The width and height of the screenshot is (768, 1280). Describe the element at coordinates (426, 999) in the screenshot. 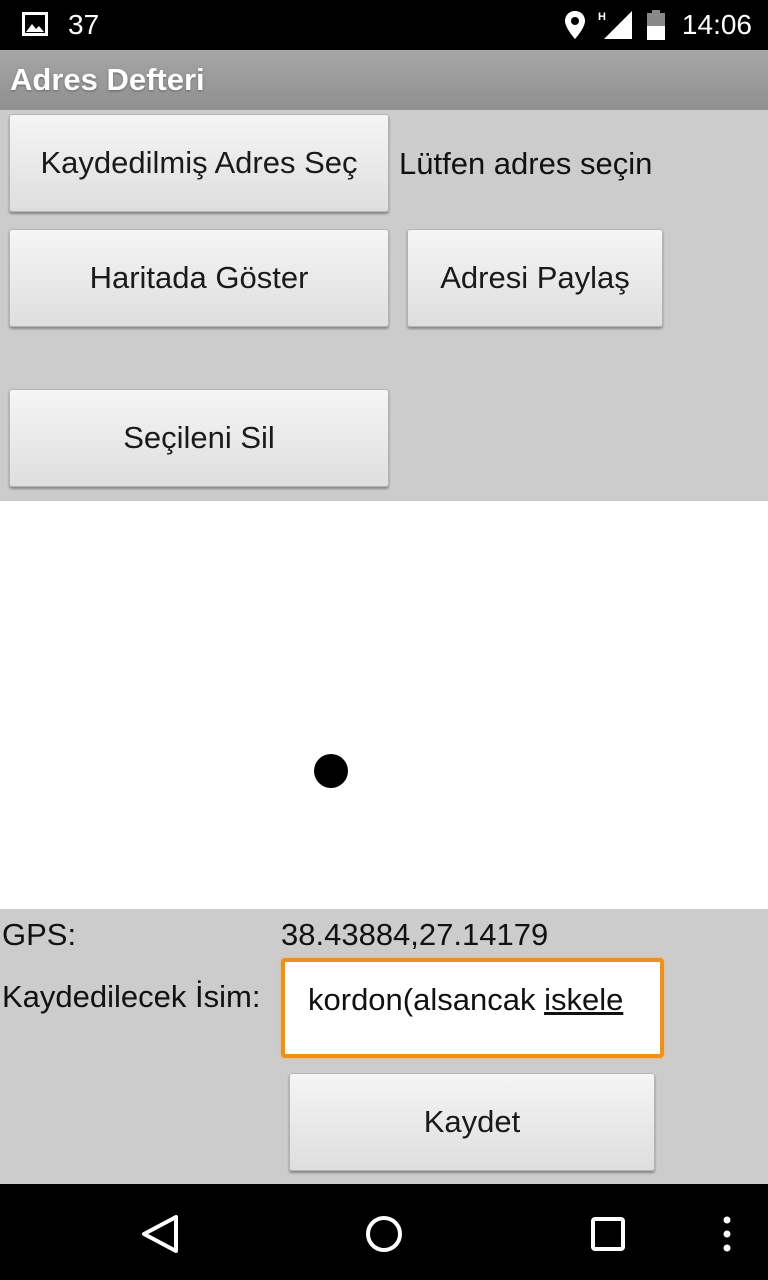

I see `name-input-text: kordon(alsancak` at that location.